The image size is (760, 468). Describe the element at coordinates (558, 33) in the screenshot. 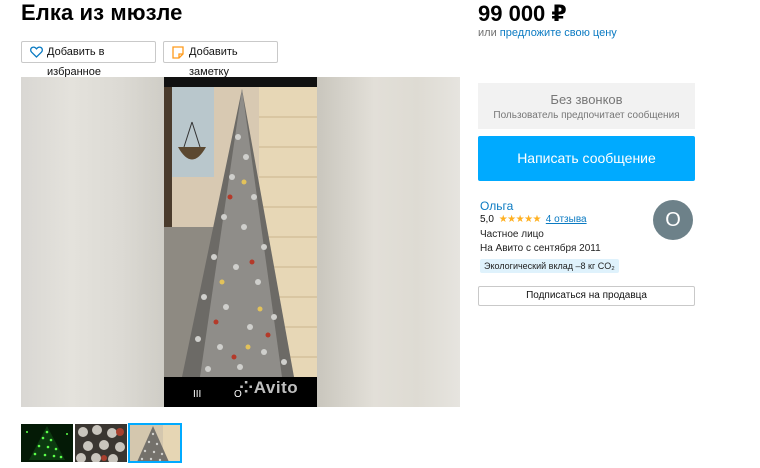

I see `offer-price-link: предложите свою цену` at that location.